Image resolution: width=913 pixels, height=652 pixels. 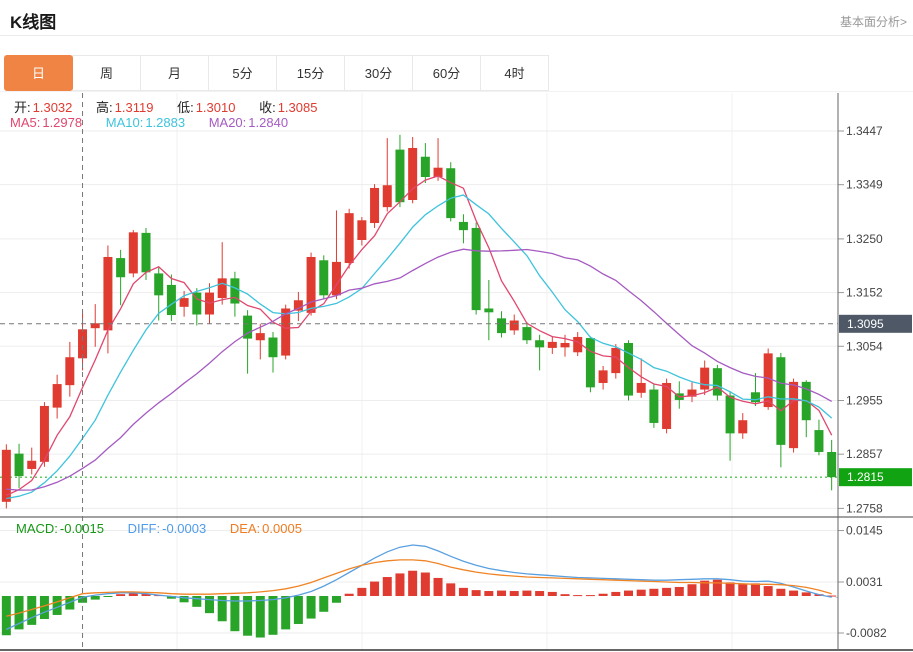 I want to click on tab-60分: 60分, so click(x=446, y=73).